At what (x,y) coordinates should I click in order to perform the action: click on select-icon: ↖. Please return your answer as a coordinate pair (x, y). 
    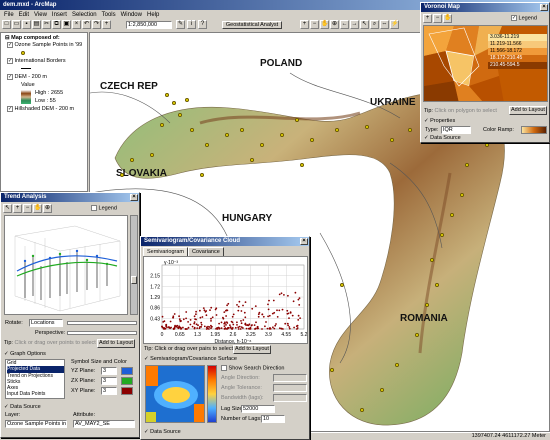
    Looking at the image, I should click on (364, 24).